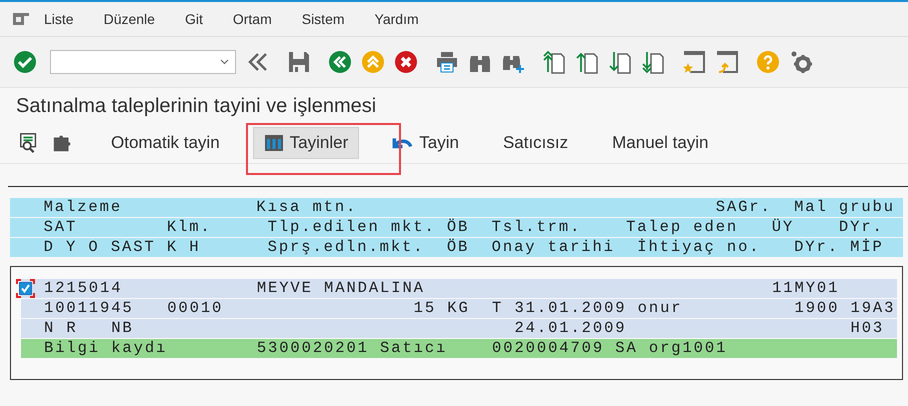 The width and height of the screenshot is (908, 406). Describe the element at coordinates (406, 62) in the screenshot. I see `cancel-icon` at that location.